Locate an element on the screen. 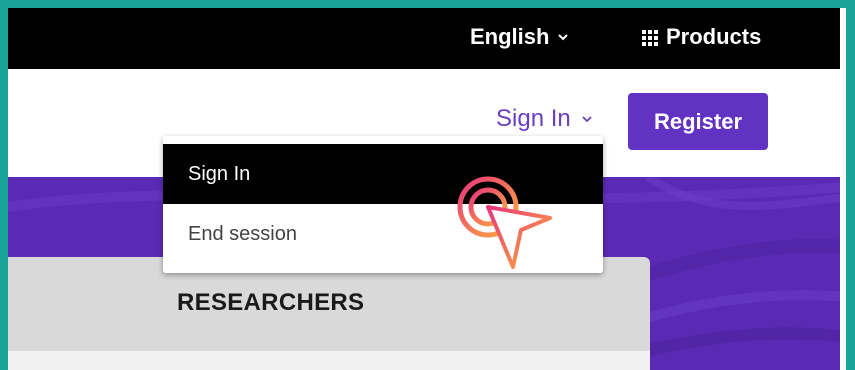 Image resolution: width=855 pixels, height=370 pixels. card-body is located at coordinates (329, 360).